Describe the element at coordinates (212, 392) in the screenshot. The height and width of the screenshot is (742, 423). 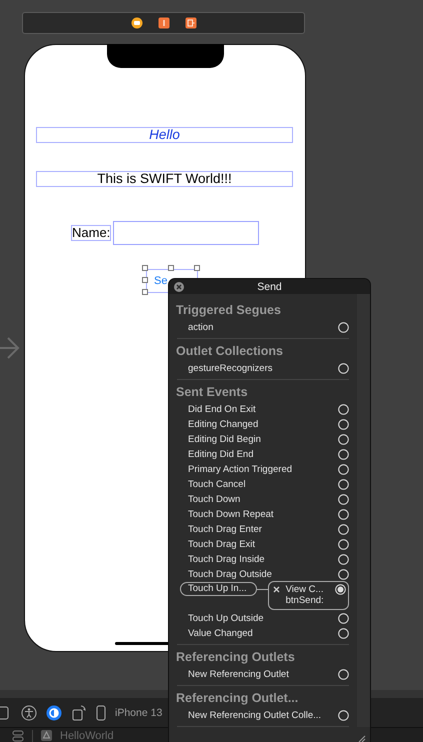
I see `section-title: Sent Events` at that location.